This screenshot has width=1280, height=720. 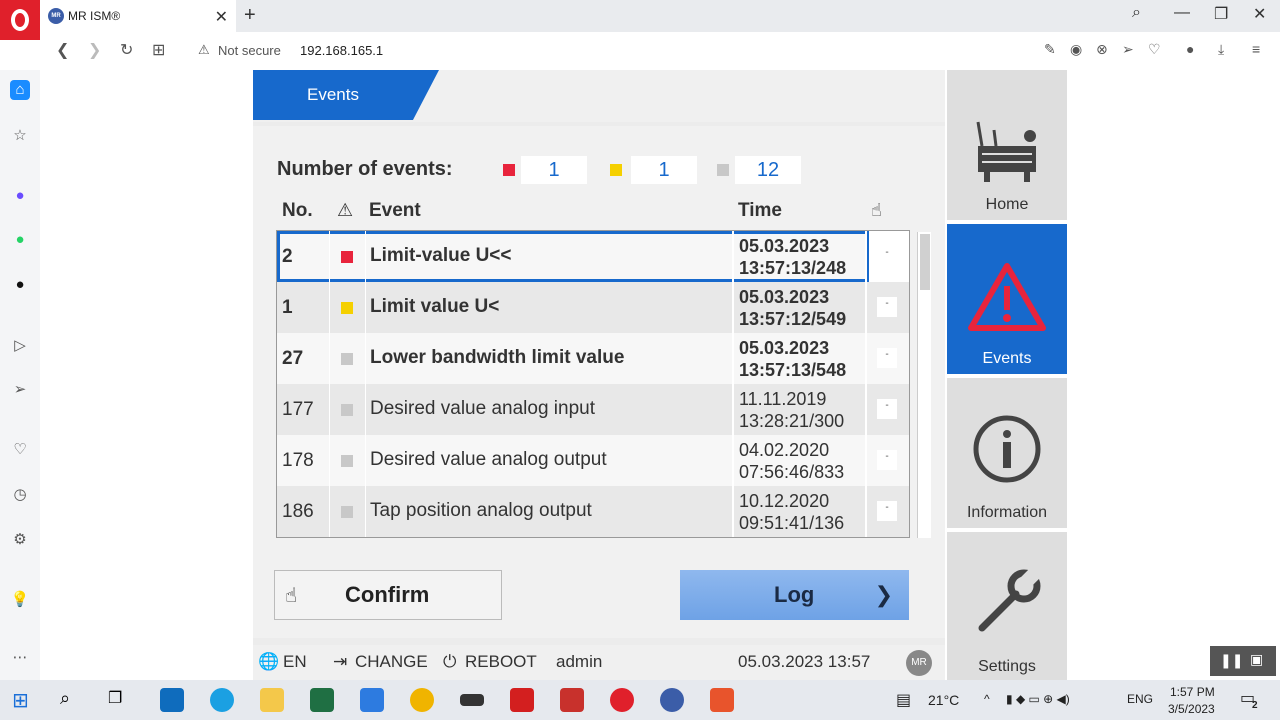 I want to click on messenger-icon: ●, so click(x=20, y=196).